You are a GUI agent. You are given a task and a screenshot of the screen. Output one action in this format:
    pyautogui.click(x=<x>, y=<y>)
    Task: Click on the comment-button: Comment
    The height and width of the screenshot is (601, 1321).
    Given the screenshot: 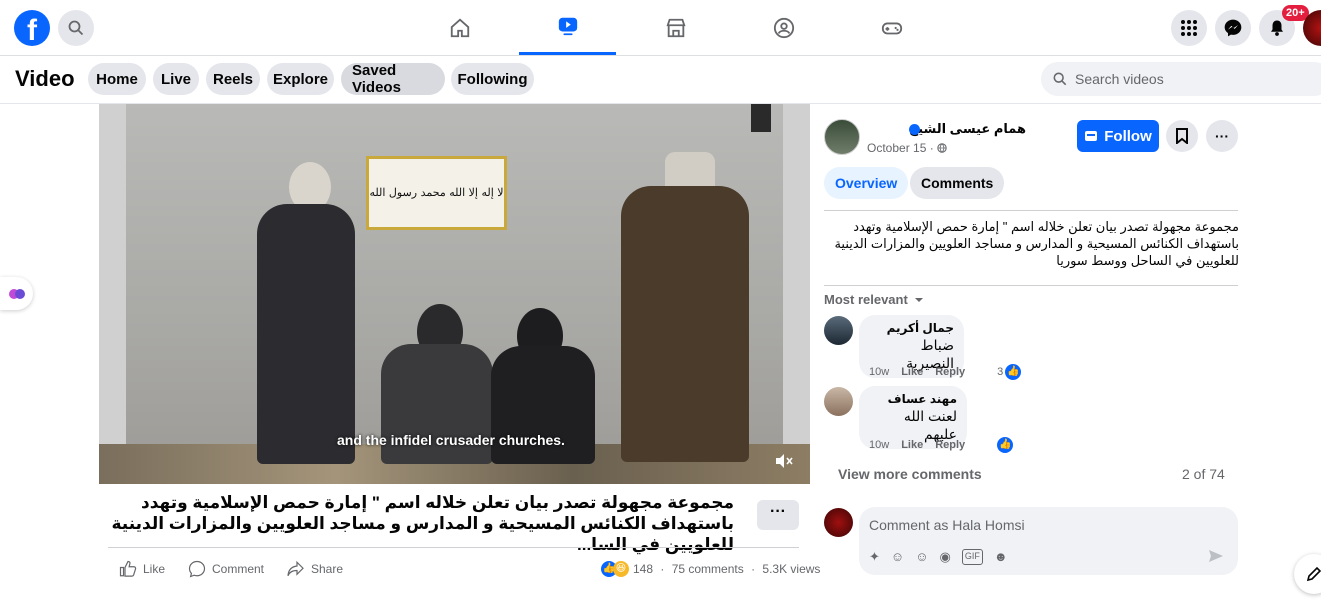 What is the action you would take?
    pyautogui.click(x=226, y=569)
    